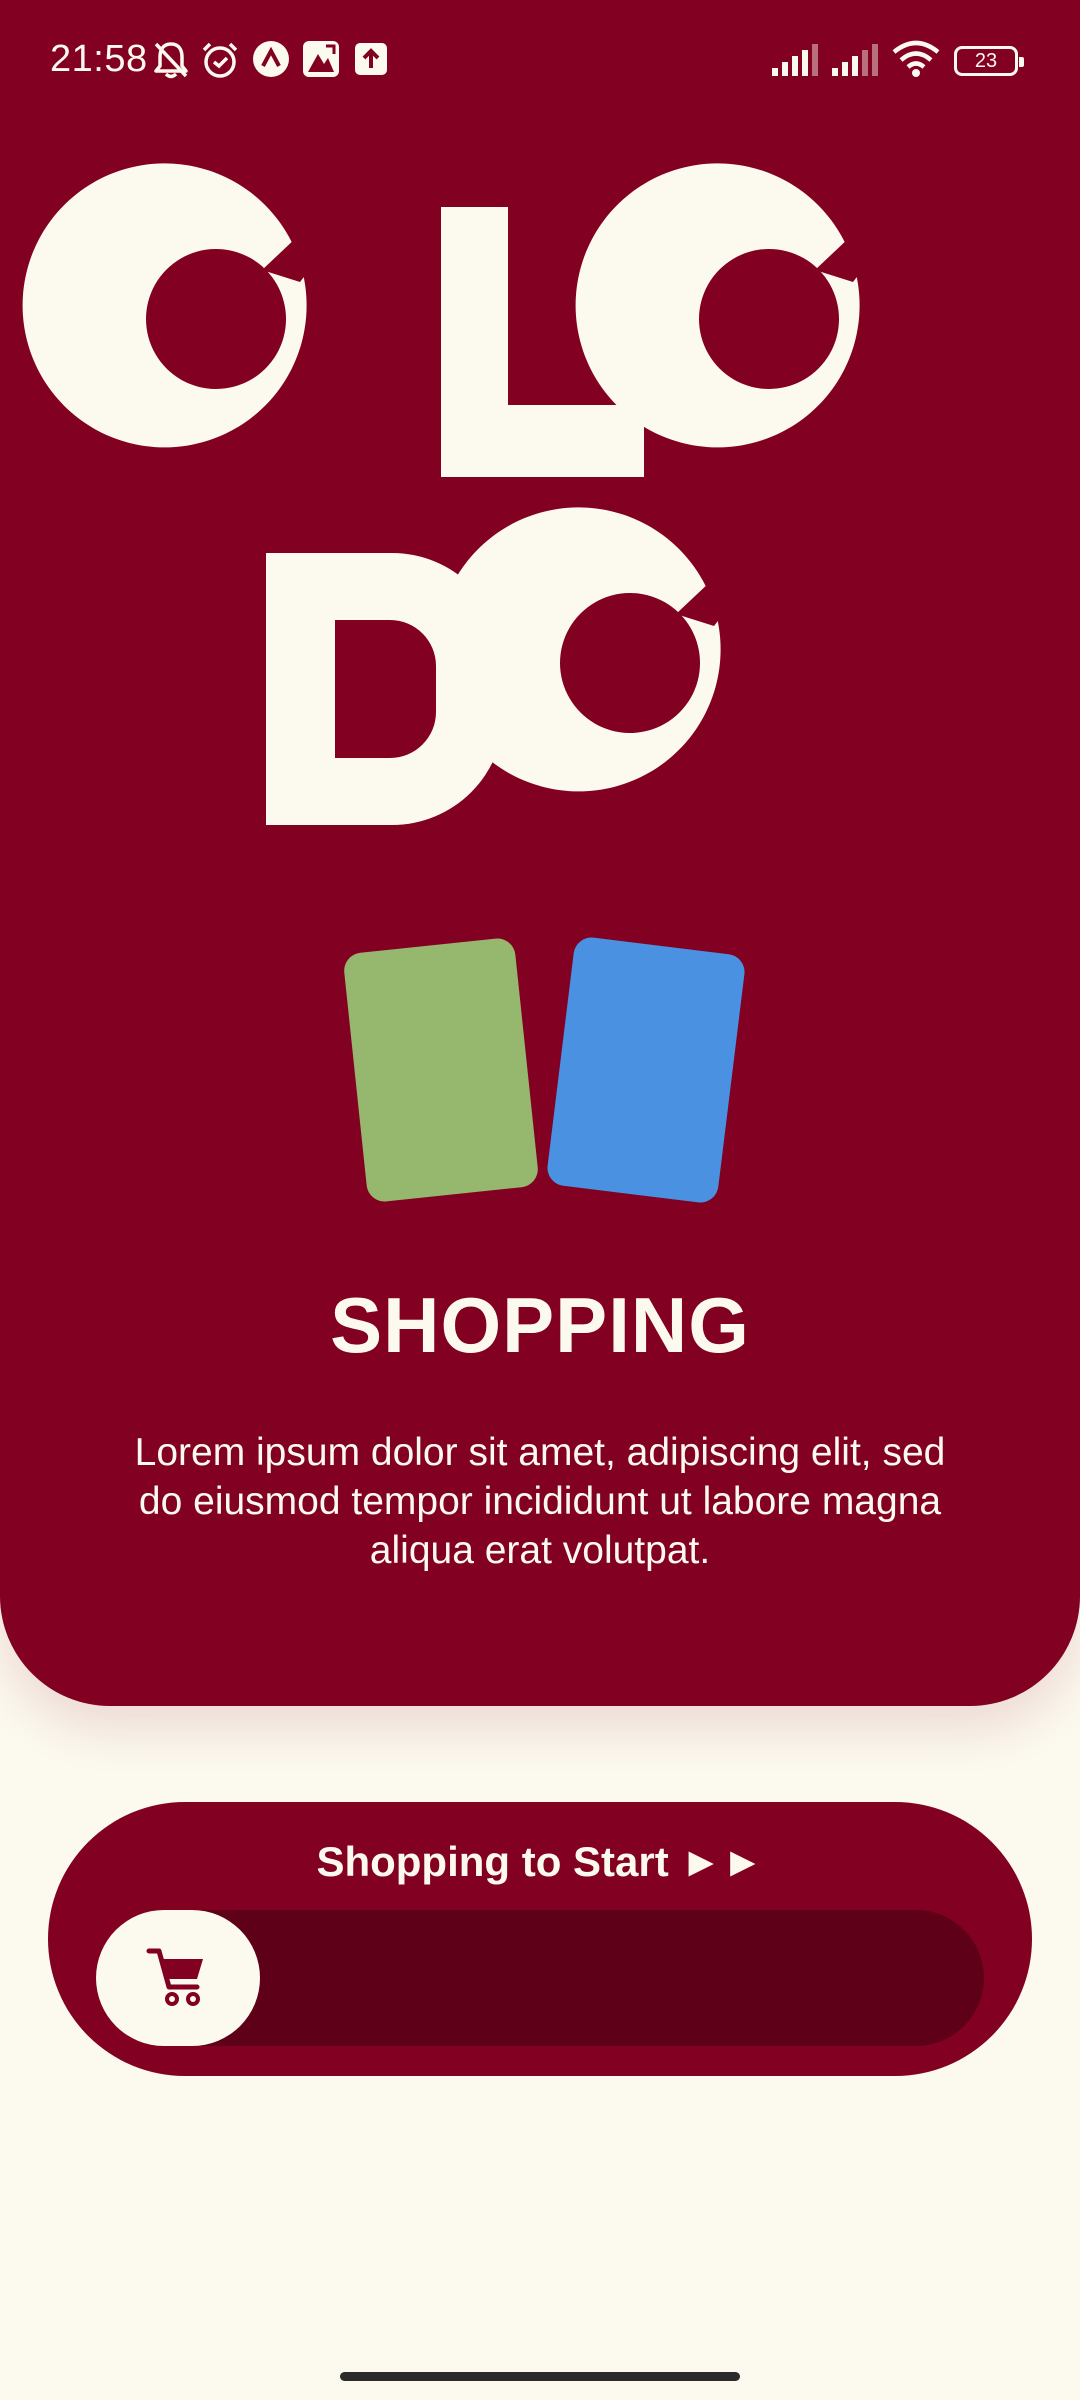 Image resolution: width=1080 pixels, height=2400 pixels. Describe the element at coordinates (540, 2376) in the screenshot. I see `home-indicator` at that location.